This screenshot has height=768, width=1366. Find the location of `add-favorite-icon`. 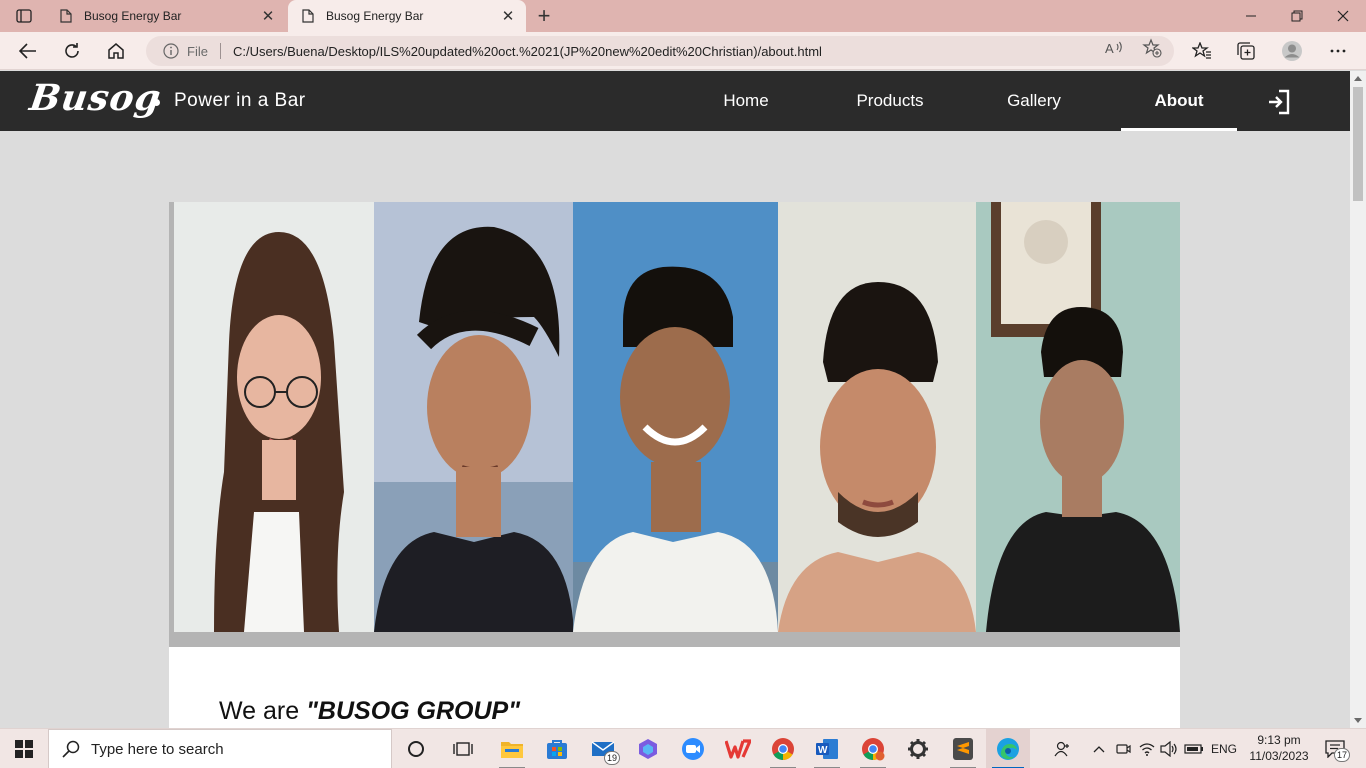

add-favorite-icon is located at coordinates (1152, 48).